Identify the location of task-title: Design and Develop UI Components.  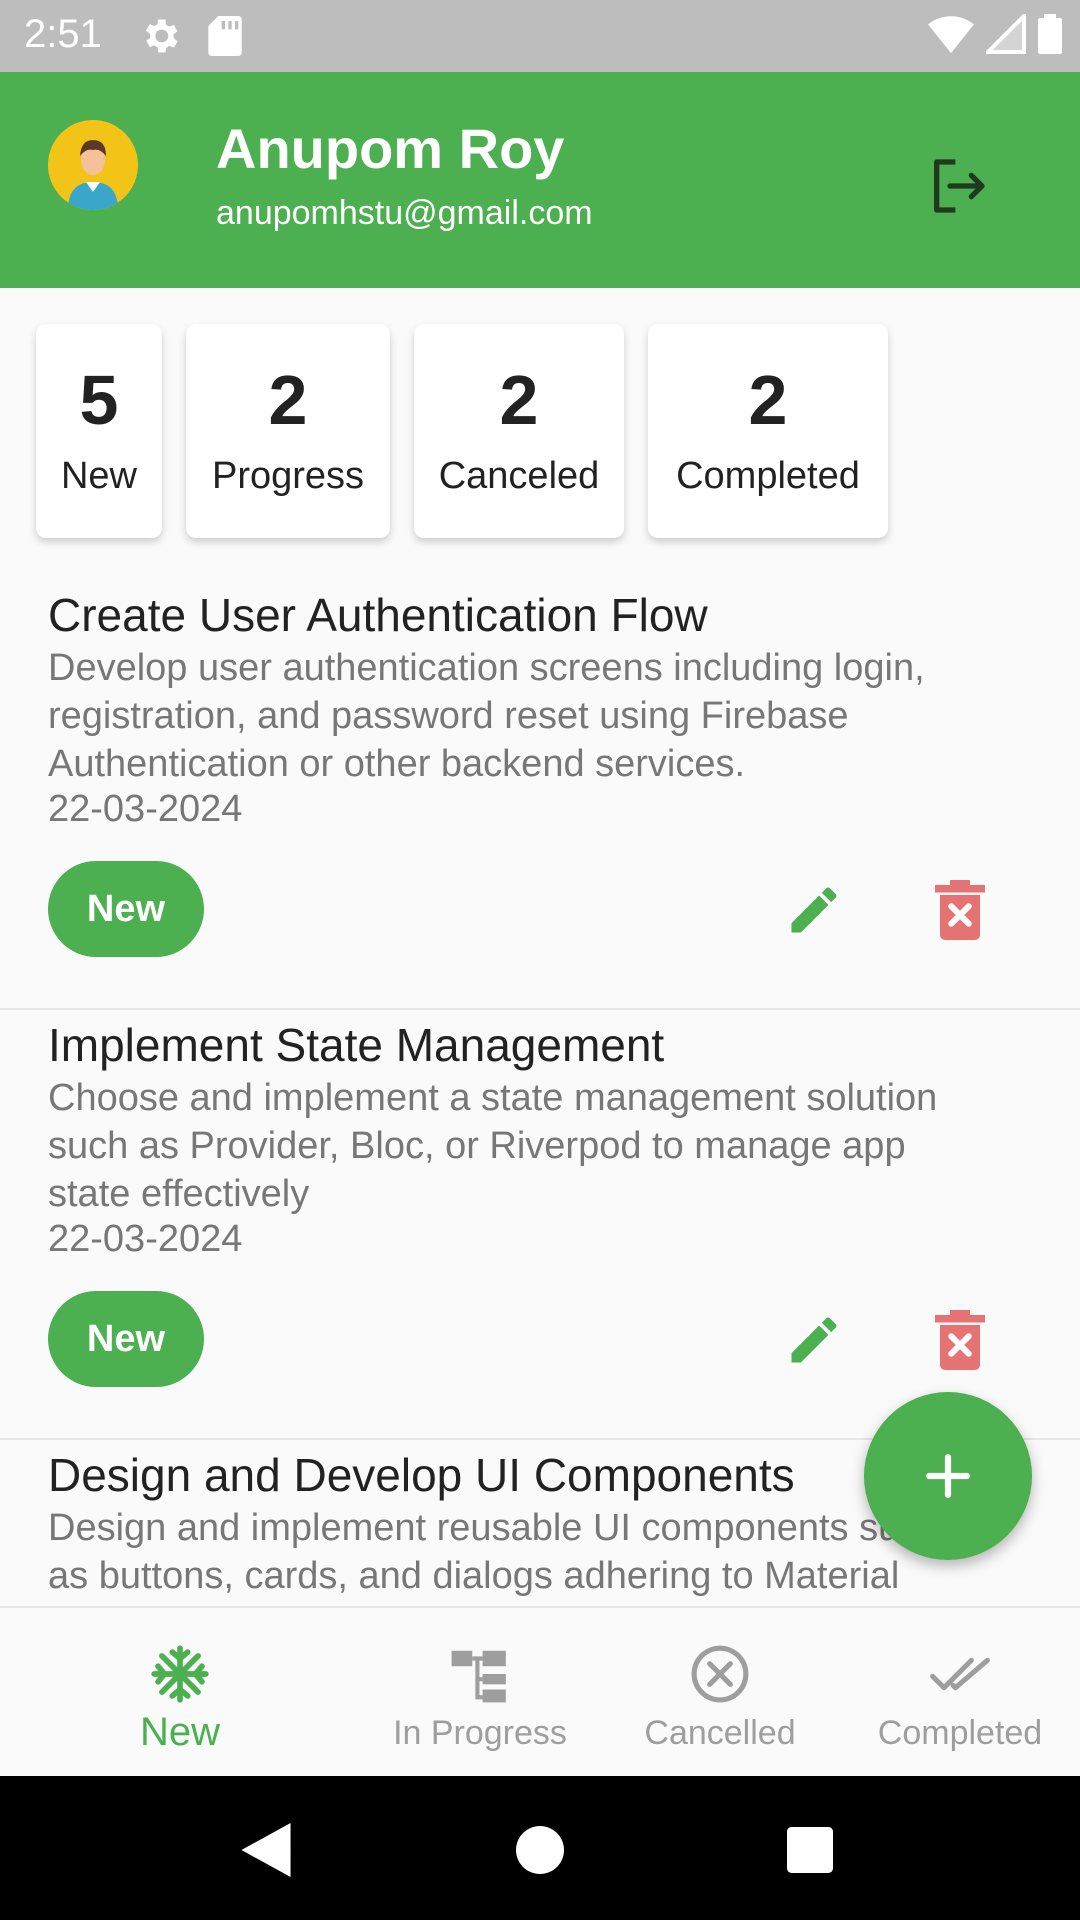
(421, 1475).